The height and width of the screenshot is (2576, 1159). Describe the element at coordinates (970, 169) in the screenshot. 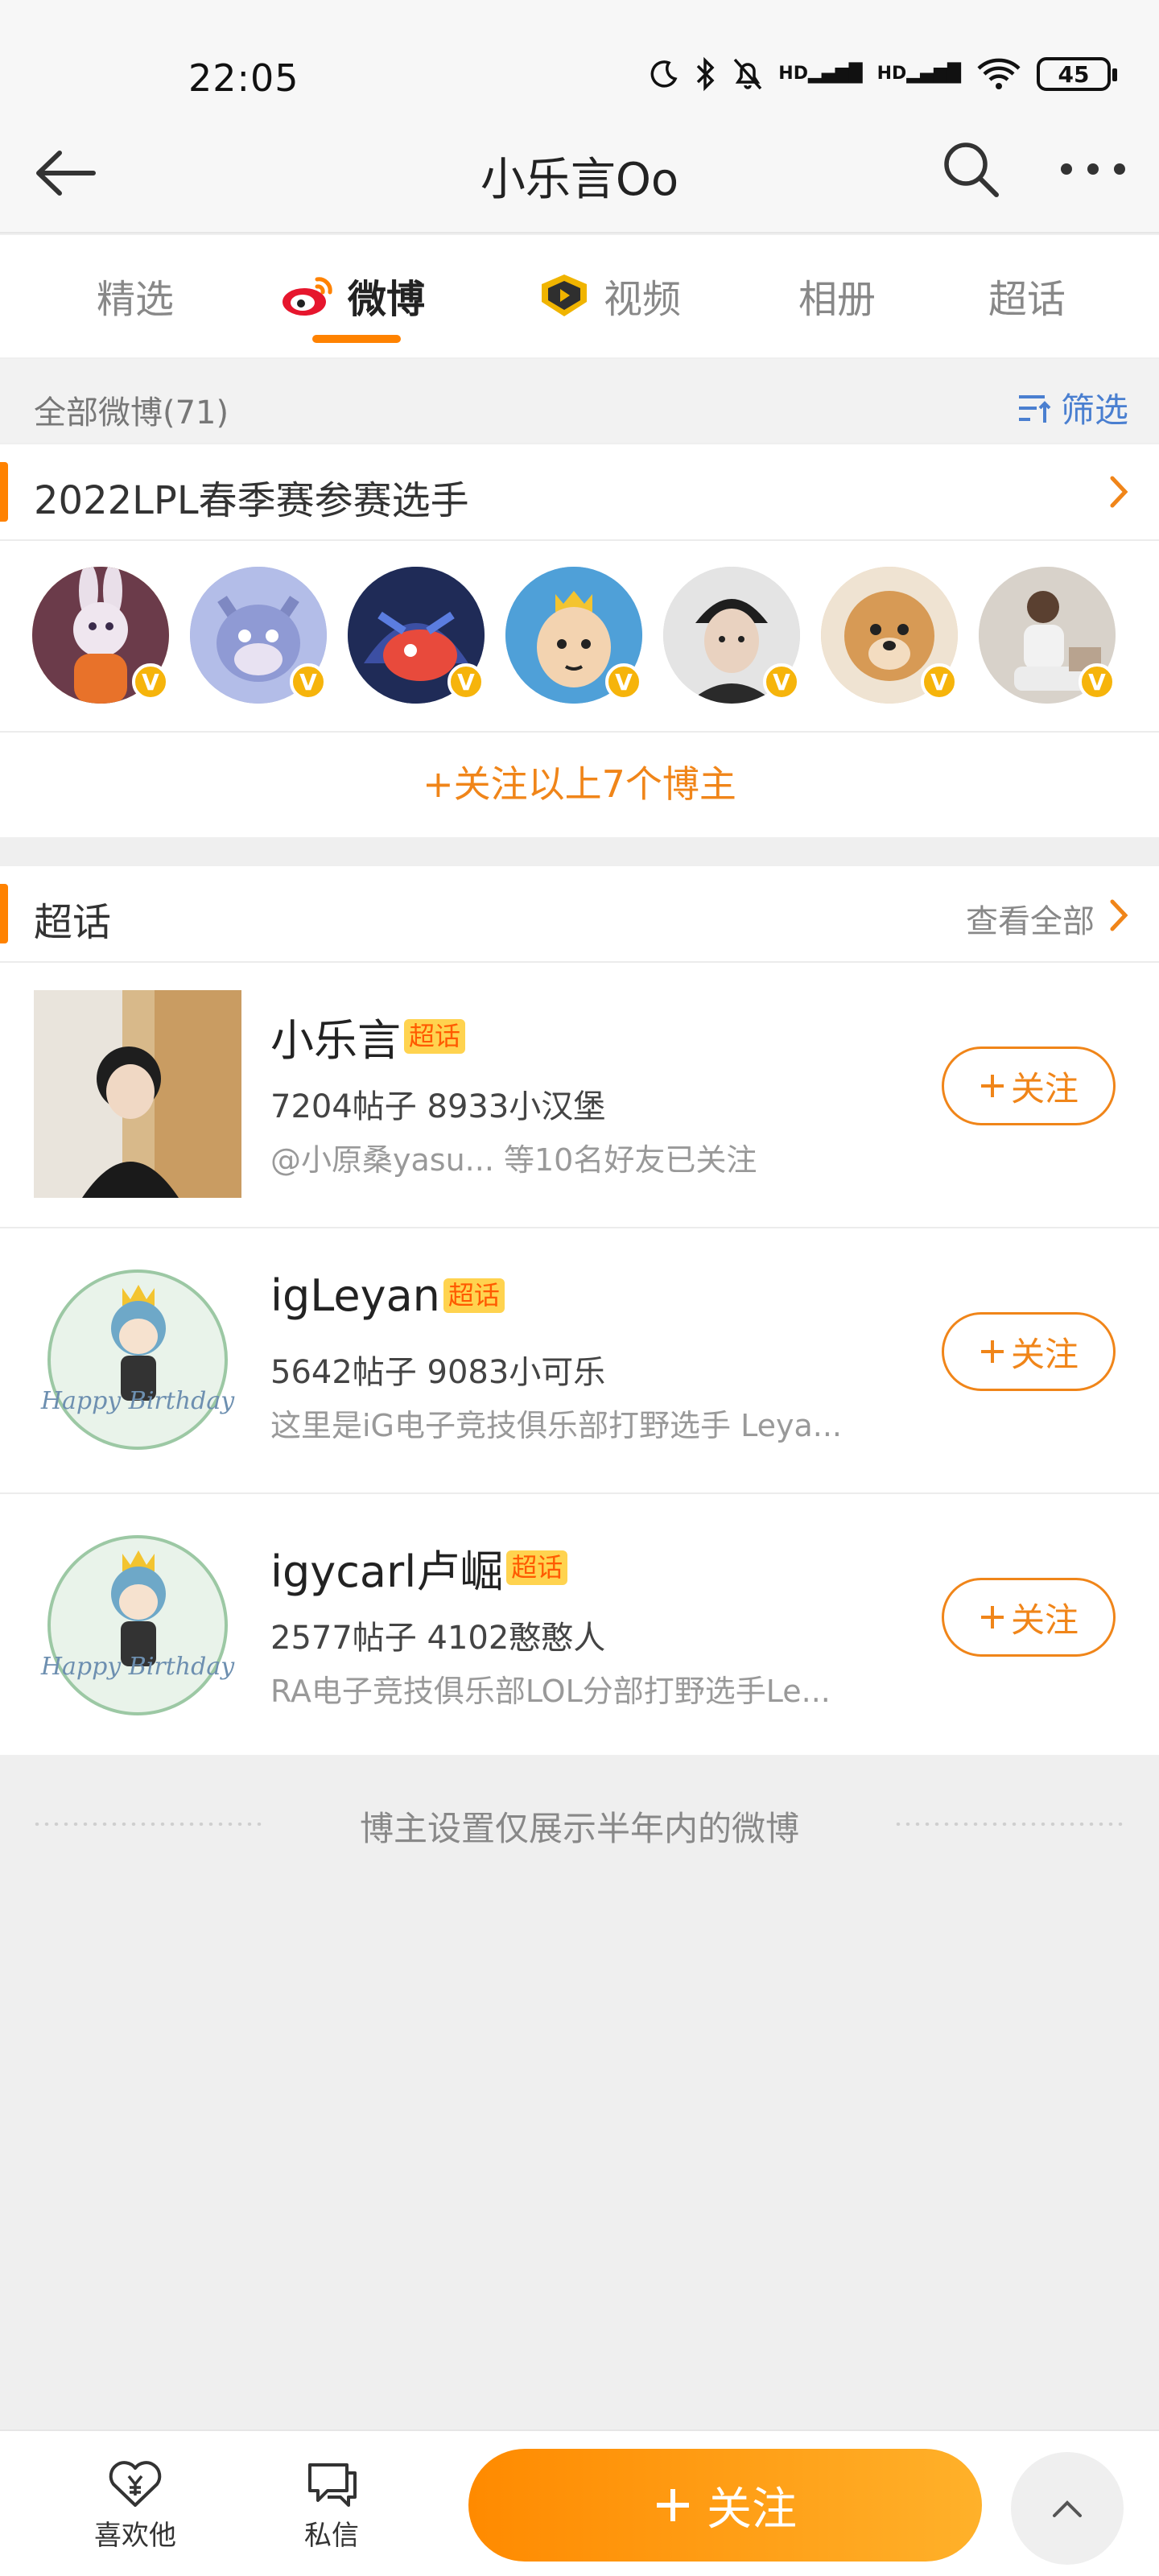

I see `search-icon` at that location.